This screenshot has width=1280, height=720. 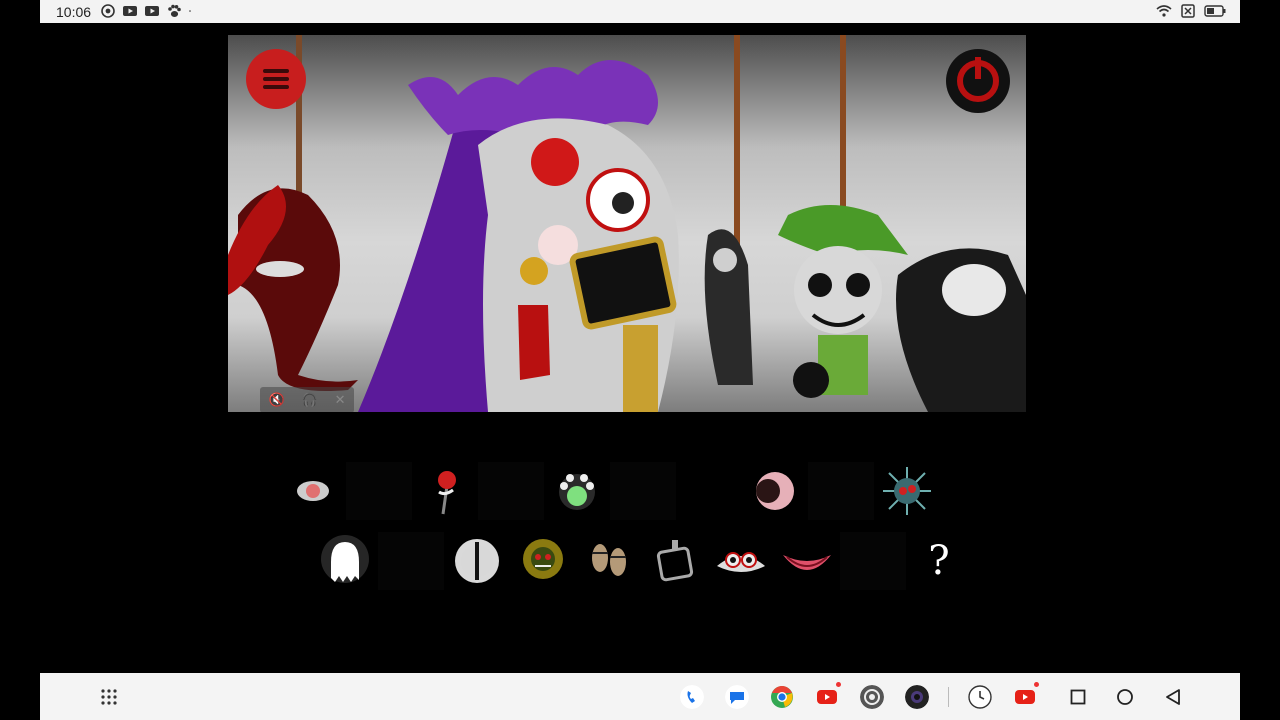 What do you see at coordinates (1188, 11) in the screenshot?
I see `sim-icon` at bounding box center [1188, 11].